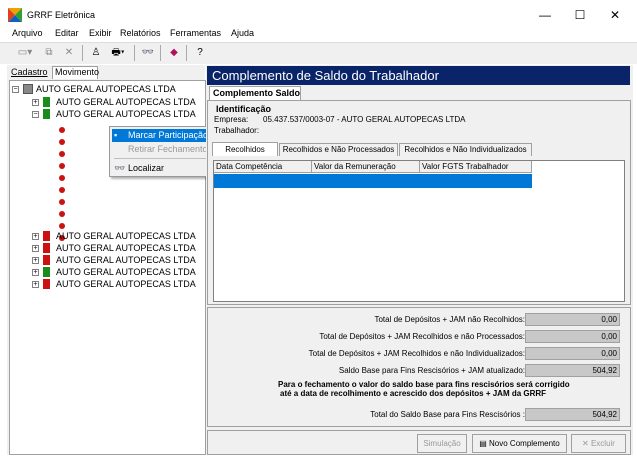 This screenshot has width=637, height=459. What do you see at coordinates (27, 33) in the screenshot?
I see `menu-arquivo: Arquivo` at bounding box center [27, 33].